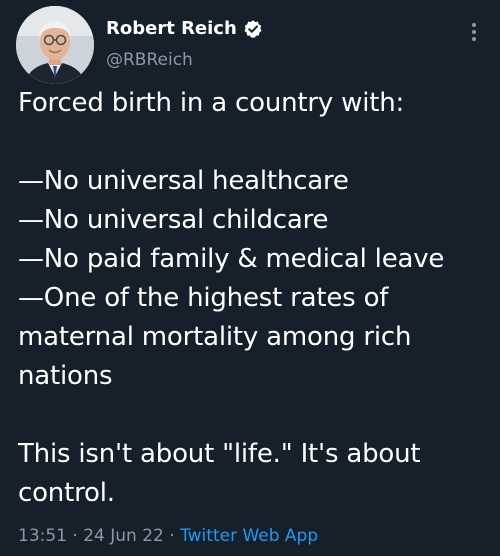 This screenshot has height=556, width=500. What do you see at coordinates (42, 536) in the screenshot?
I see `tweet-time: 13:51` at bounding box center [42, 536].